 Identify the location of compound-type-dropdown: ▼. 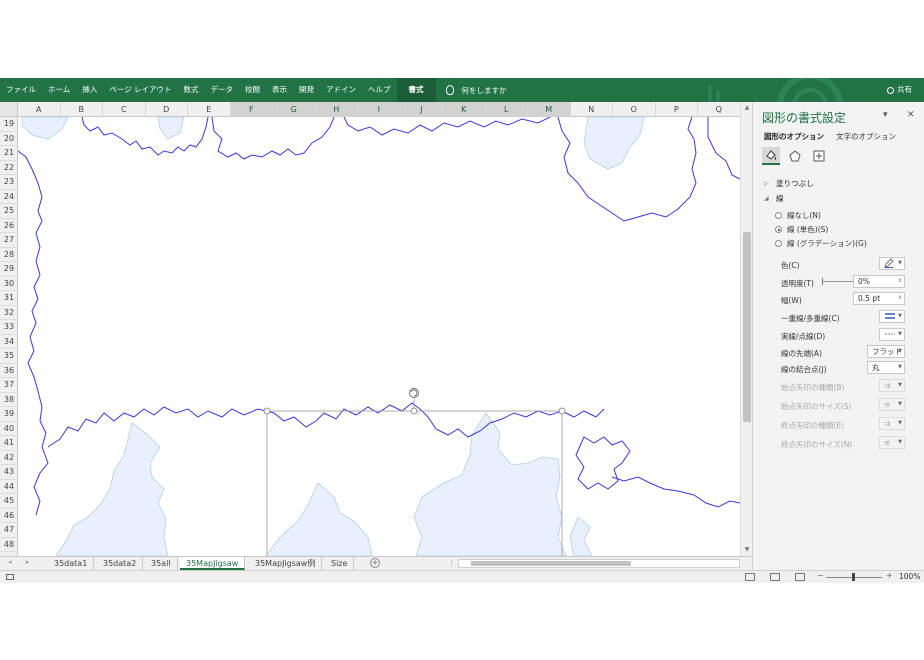
(892, 316).